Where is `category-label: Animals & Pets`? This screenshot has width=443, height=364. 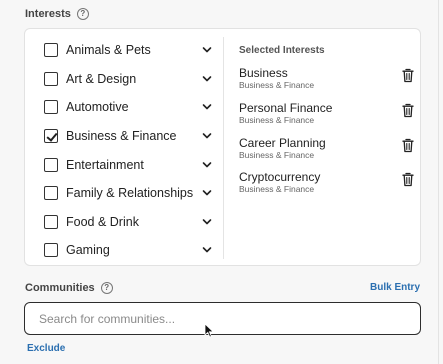
category-label: Animals & Pets is located at coordinates (108, 50).